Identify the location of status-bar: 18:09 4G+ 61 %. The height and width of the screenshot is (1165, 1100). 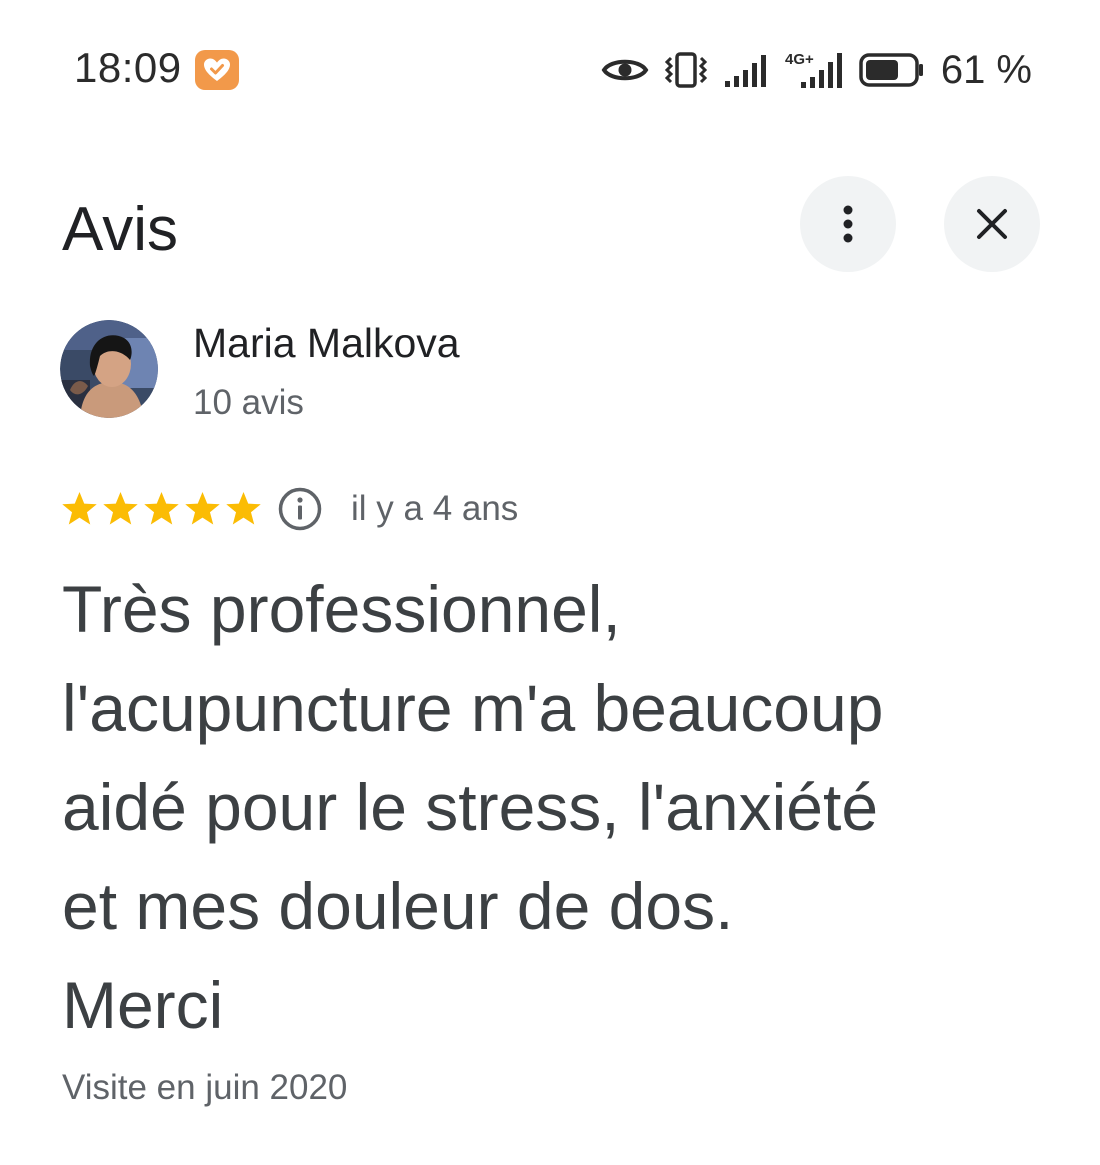
(550, 70).